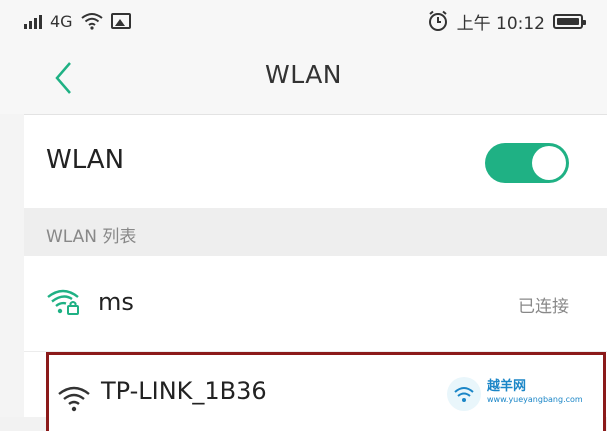 The height and width of the screenshot is (431, 607). Describe the element at coordinates (303, 74) in the screenshot. I see `page-title: WLAN` at that location.